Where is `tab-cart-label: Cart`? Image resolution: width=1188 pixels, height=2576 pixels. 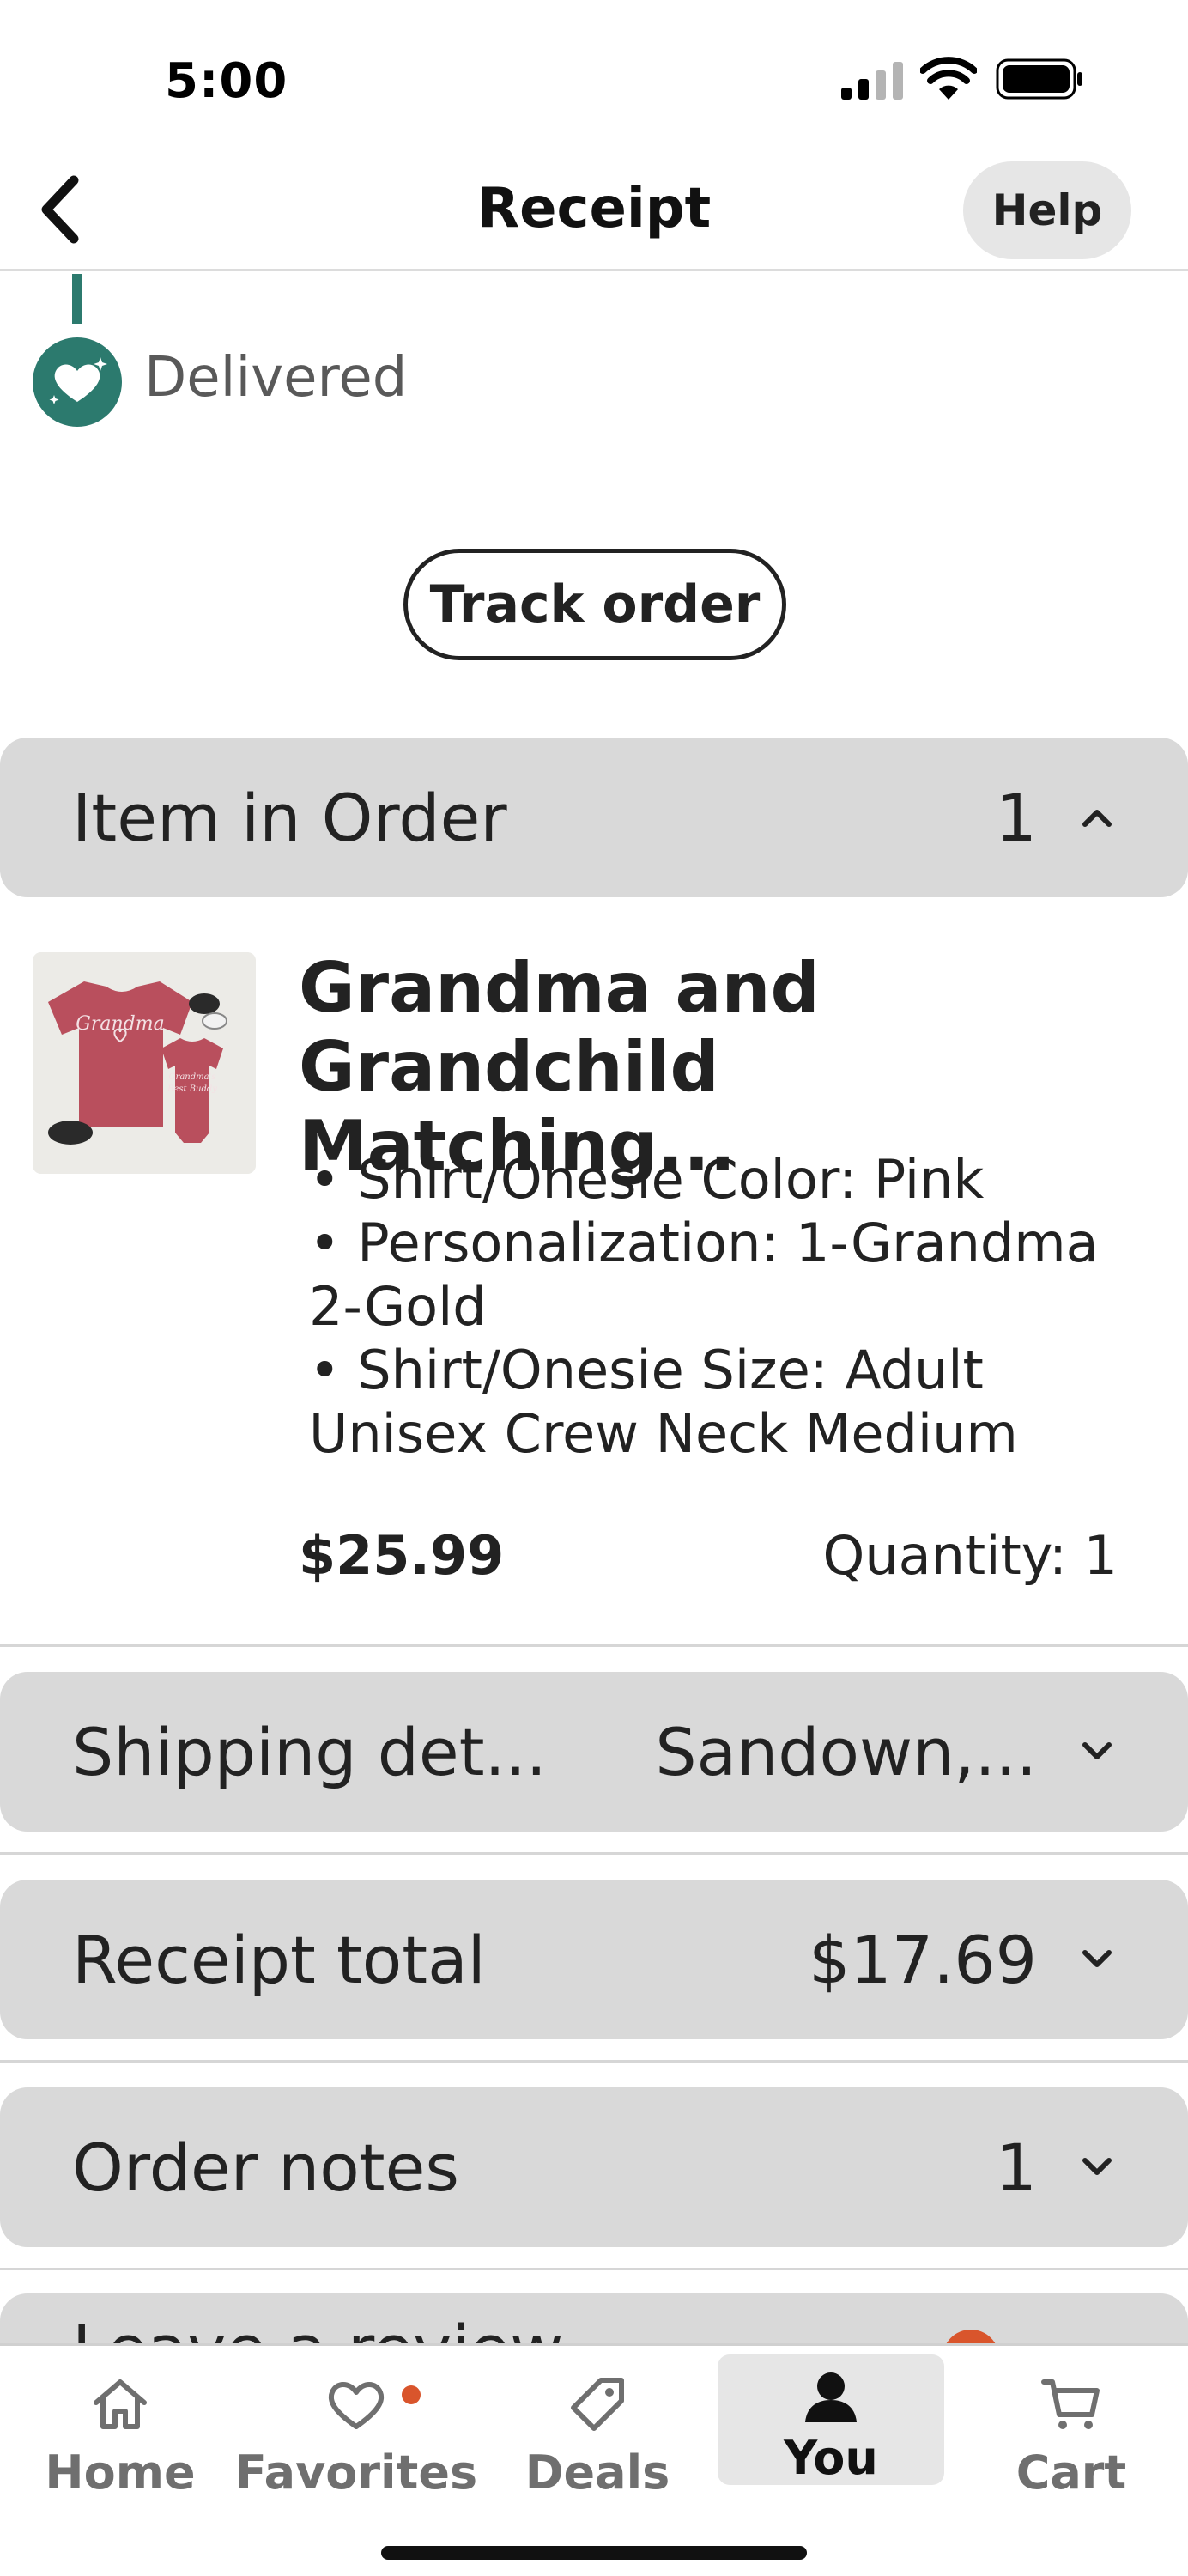
tab-cart-label: Cart is located at coordinates (1071, 2472).